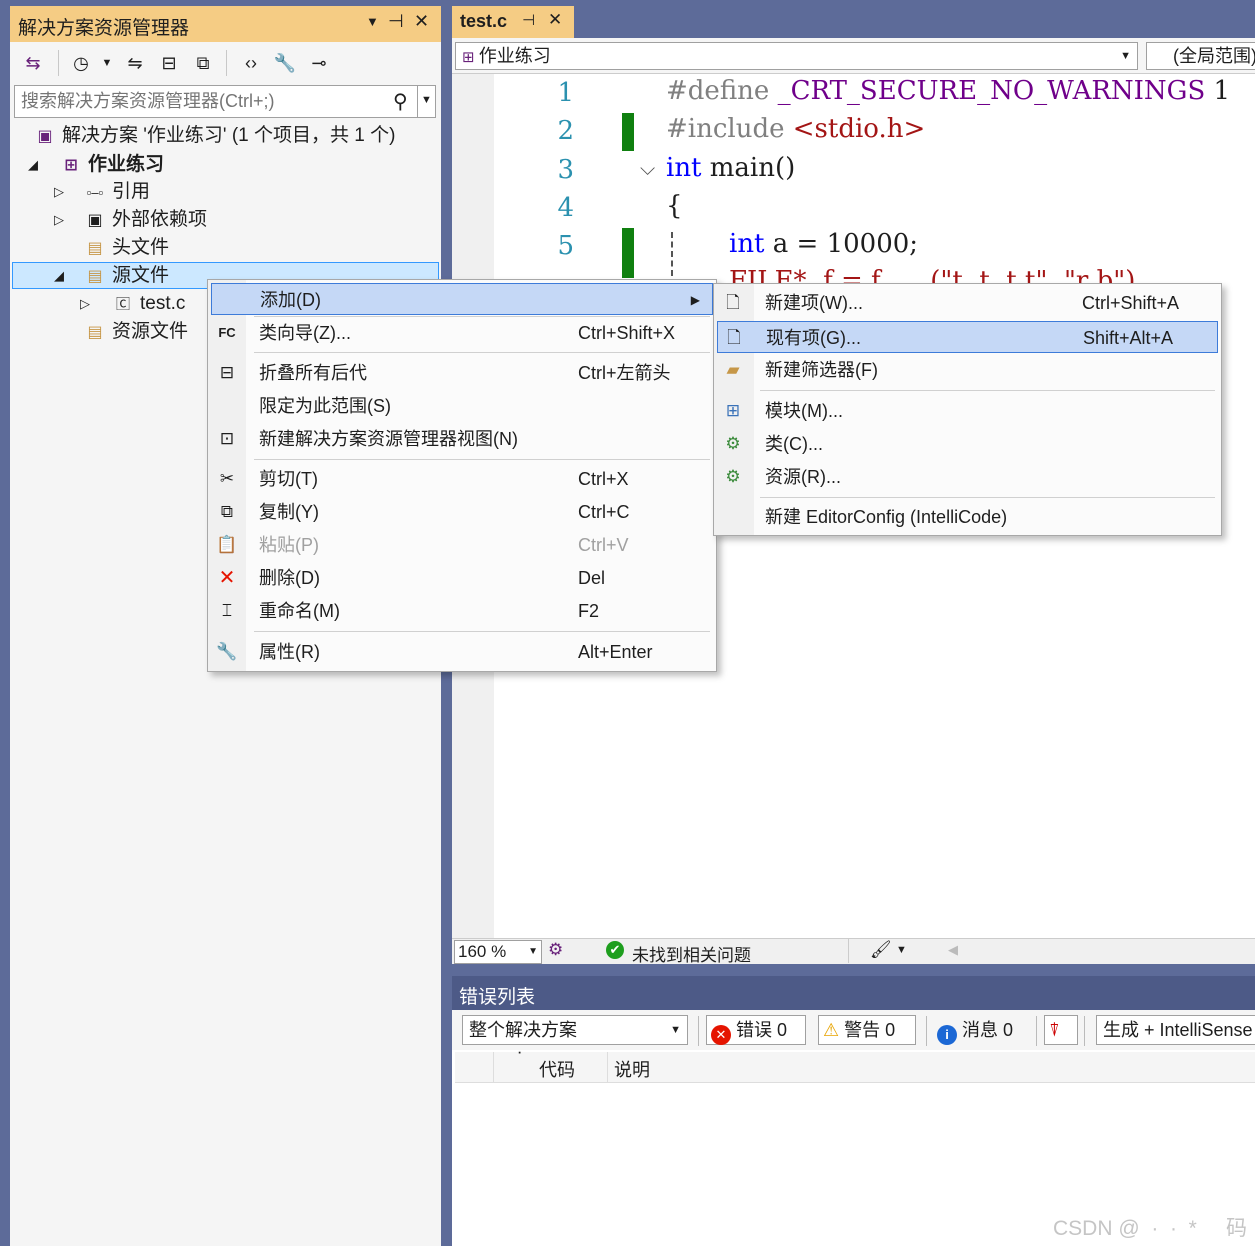  I want to click on pending-changes-filter-icon: ◷, so click(81, 63).